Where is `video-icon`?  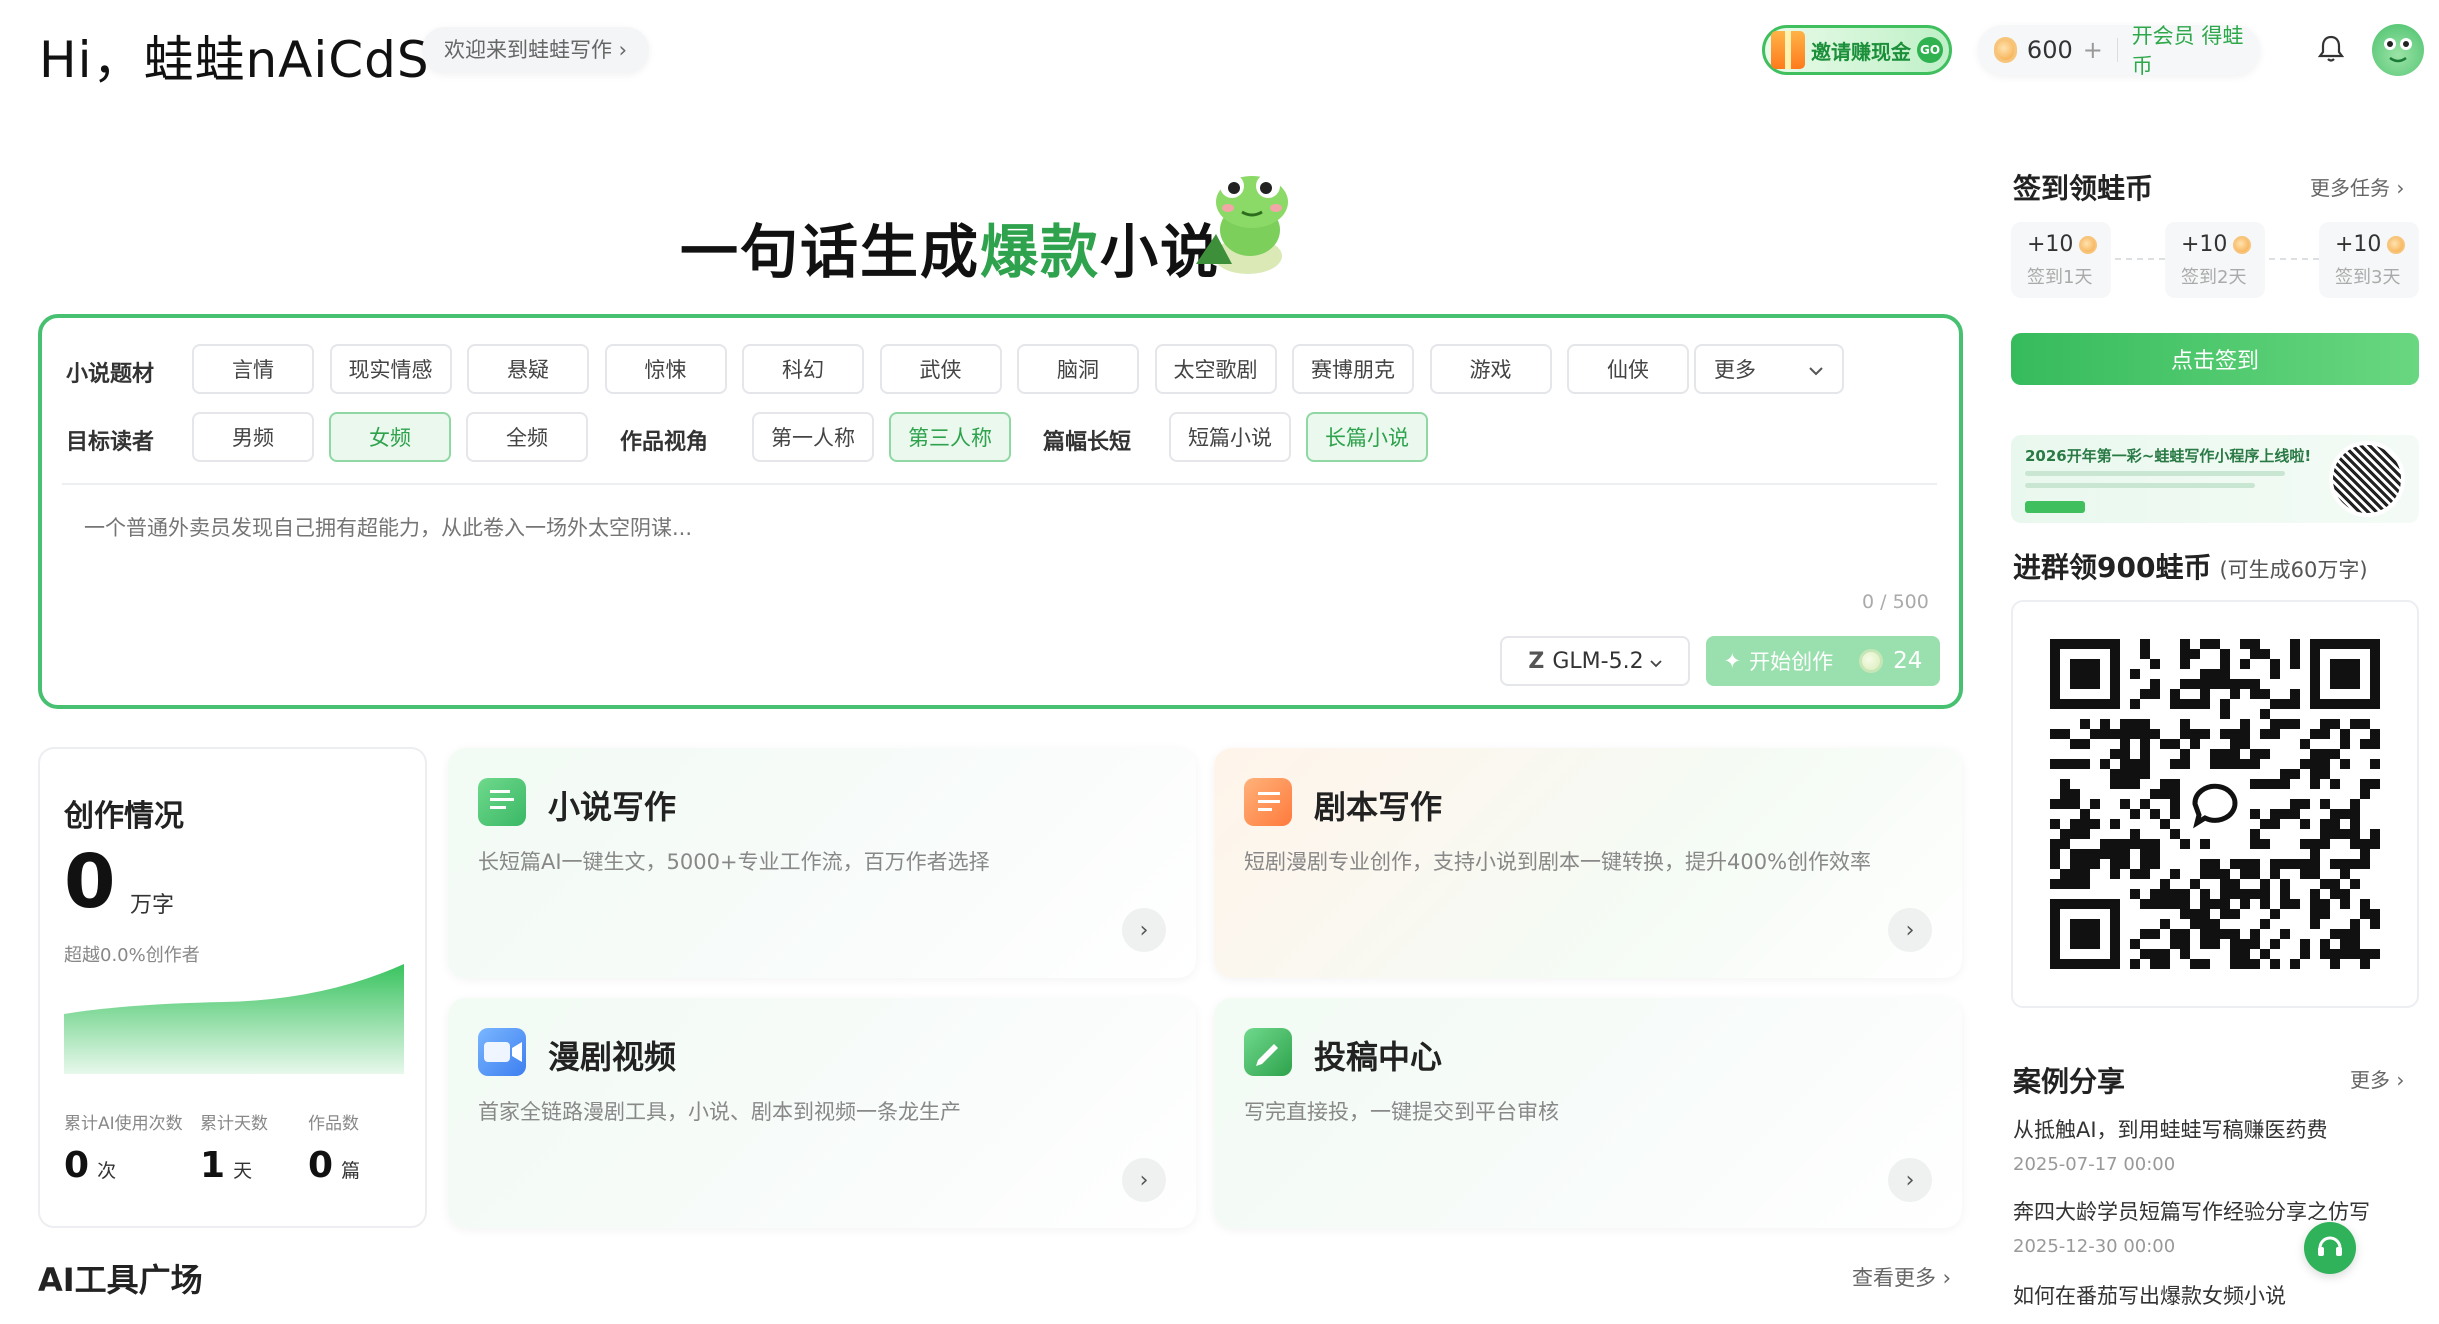
video-icon is located at coordinates (502, 1052).